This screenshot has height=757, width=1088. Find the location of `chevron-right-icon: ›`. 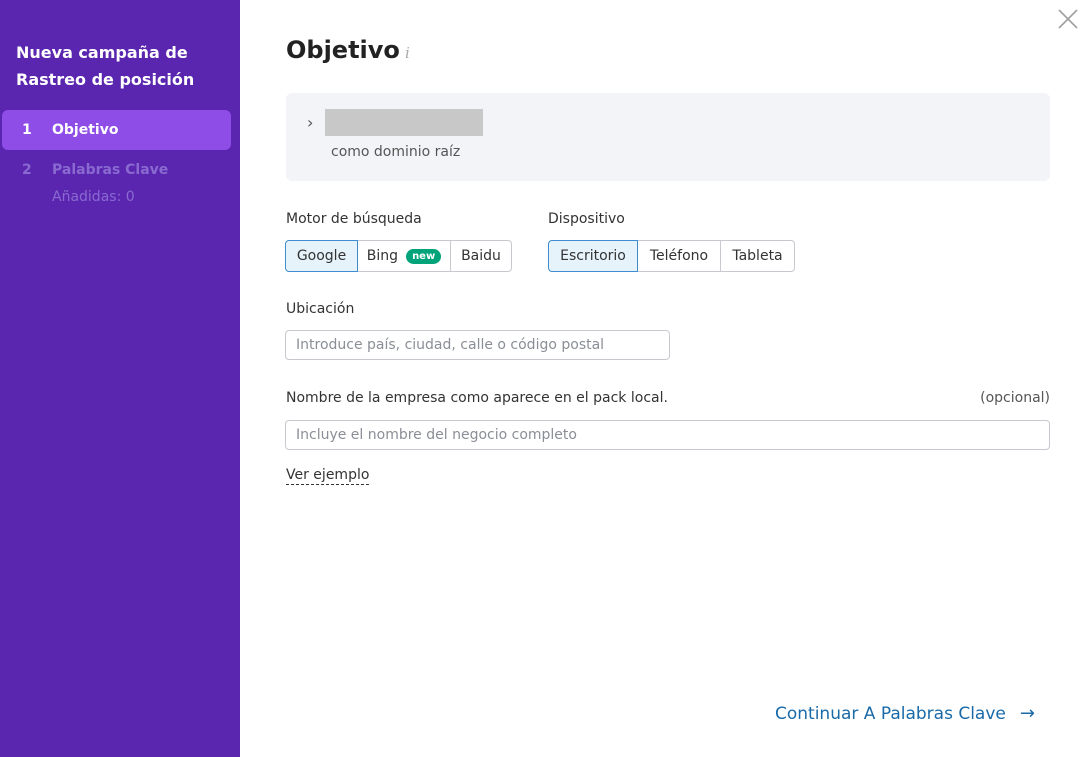

chevron-right-icon: › is located at coordinates (310, 122).